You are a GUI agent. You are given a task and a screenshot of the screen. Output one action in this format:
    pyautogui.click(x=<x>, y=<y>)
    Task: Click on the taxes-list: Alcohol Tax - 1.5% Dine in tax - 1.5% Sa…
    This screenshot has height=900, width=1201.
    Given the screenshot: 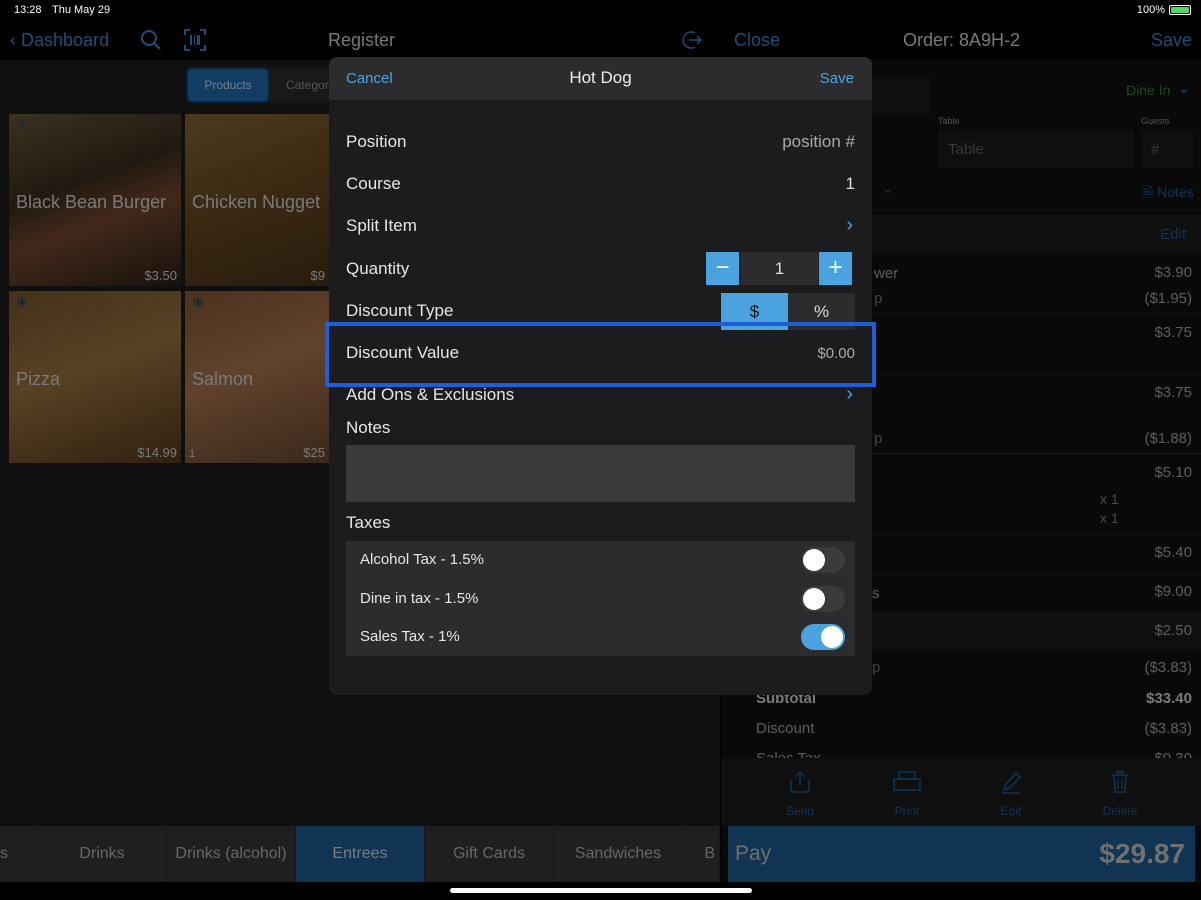 What is the action you would take?
    pyautogui.click(x=600, y=598)
    